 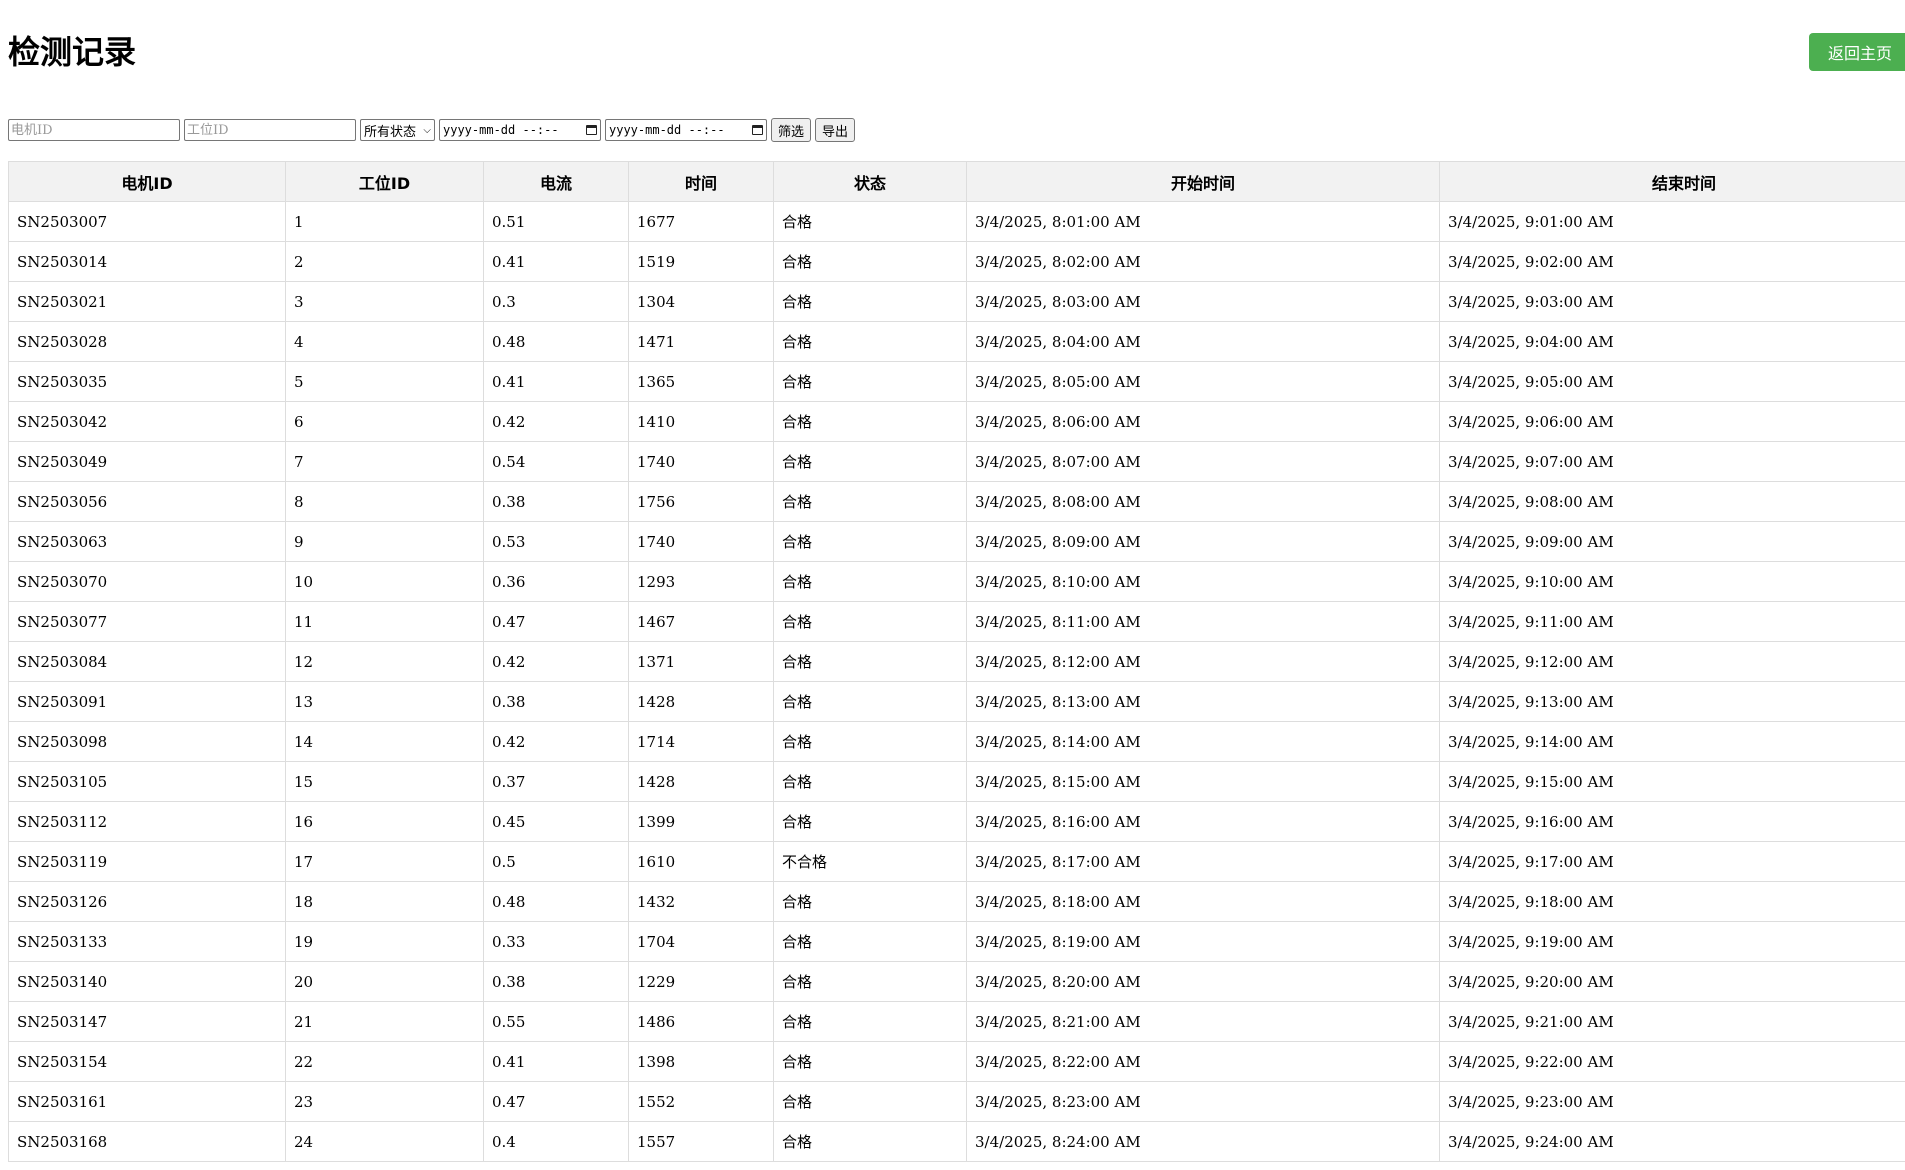 What do you see at coordinates (1672, 461) in the screenshot?
I see `cell-end-time: 3/4/2025, 9:07:00 AM` at bounding box center [1672, 461].